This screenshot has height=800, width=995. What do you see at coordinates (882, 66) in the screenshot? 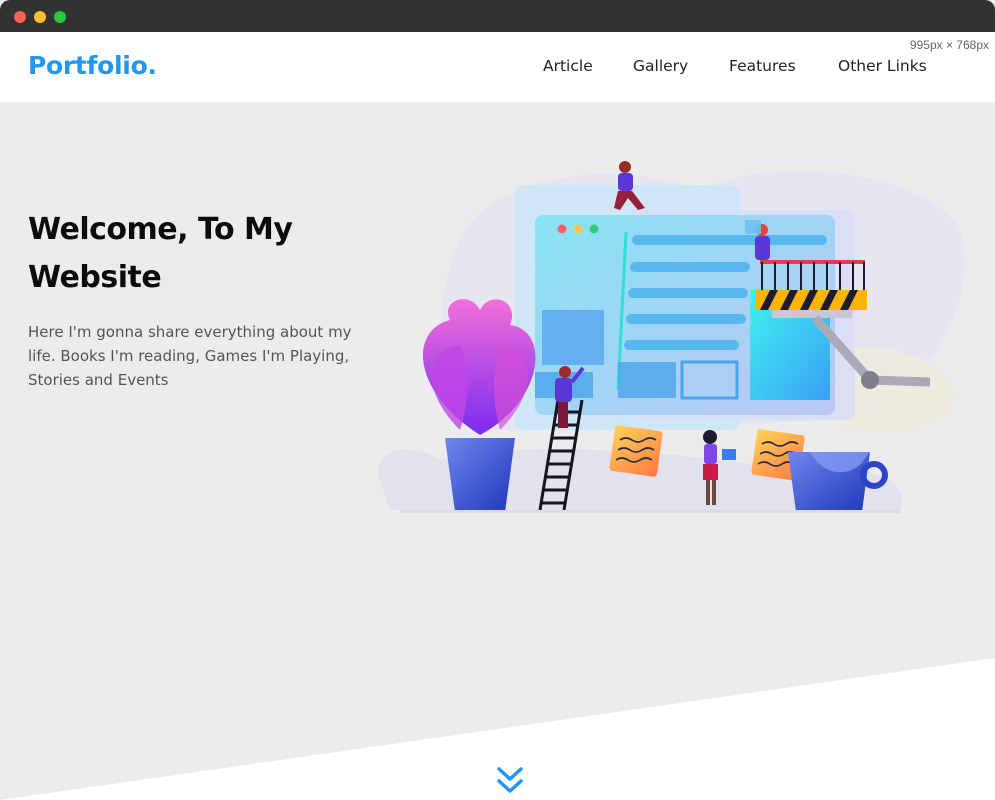
I see `nav-link-other-links: Other Links` at bounding box center [882, 66].